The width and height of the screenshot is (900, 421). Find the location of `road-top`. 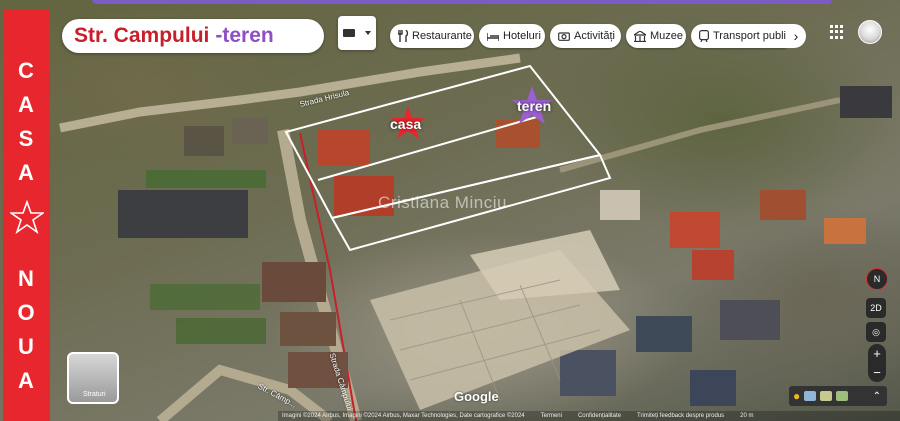

road-top is located at coordinates (290, 93).